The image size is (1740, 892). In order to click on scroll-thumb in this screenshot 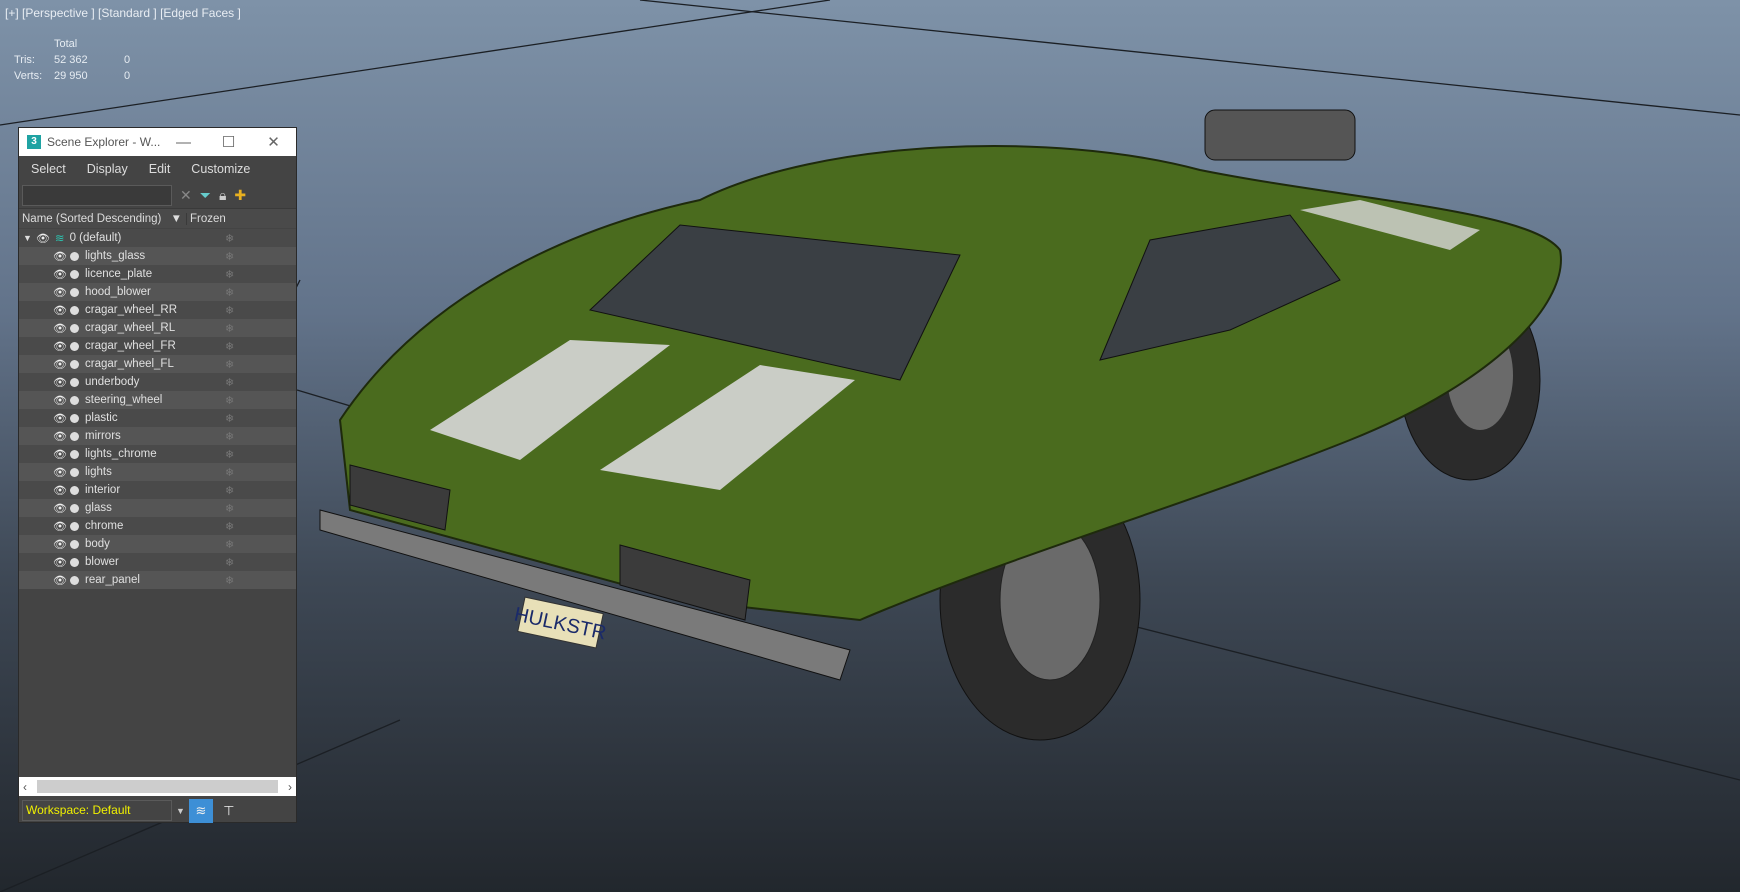, I will do `click(157, 786)`.